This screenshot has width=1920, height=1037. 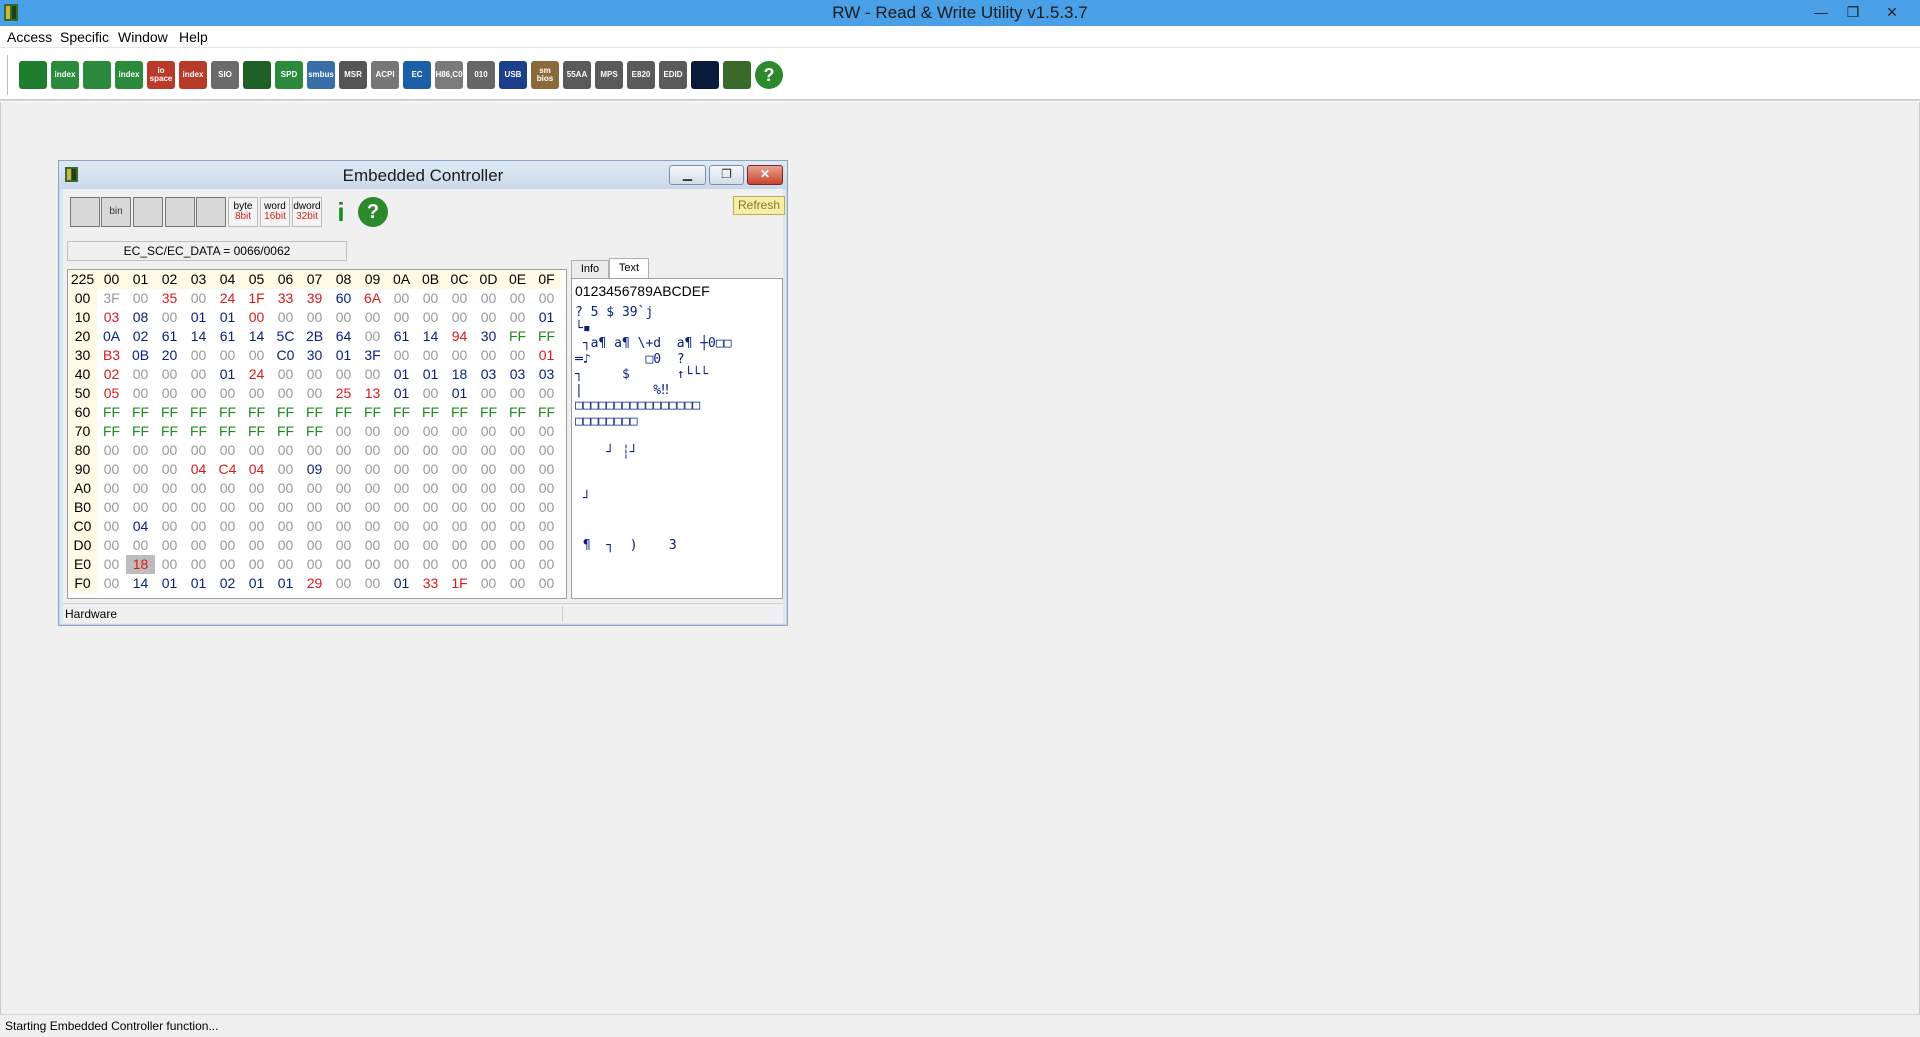 What do you see at coordinates (116, 212) in the screenshot?
I see `ec-toolbar-save-bin-button: bin` at bounding box center [116, 212].